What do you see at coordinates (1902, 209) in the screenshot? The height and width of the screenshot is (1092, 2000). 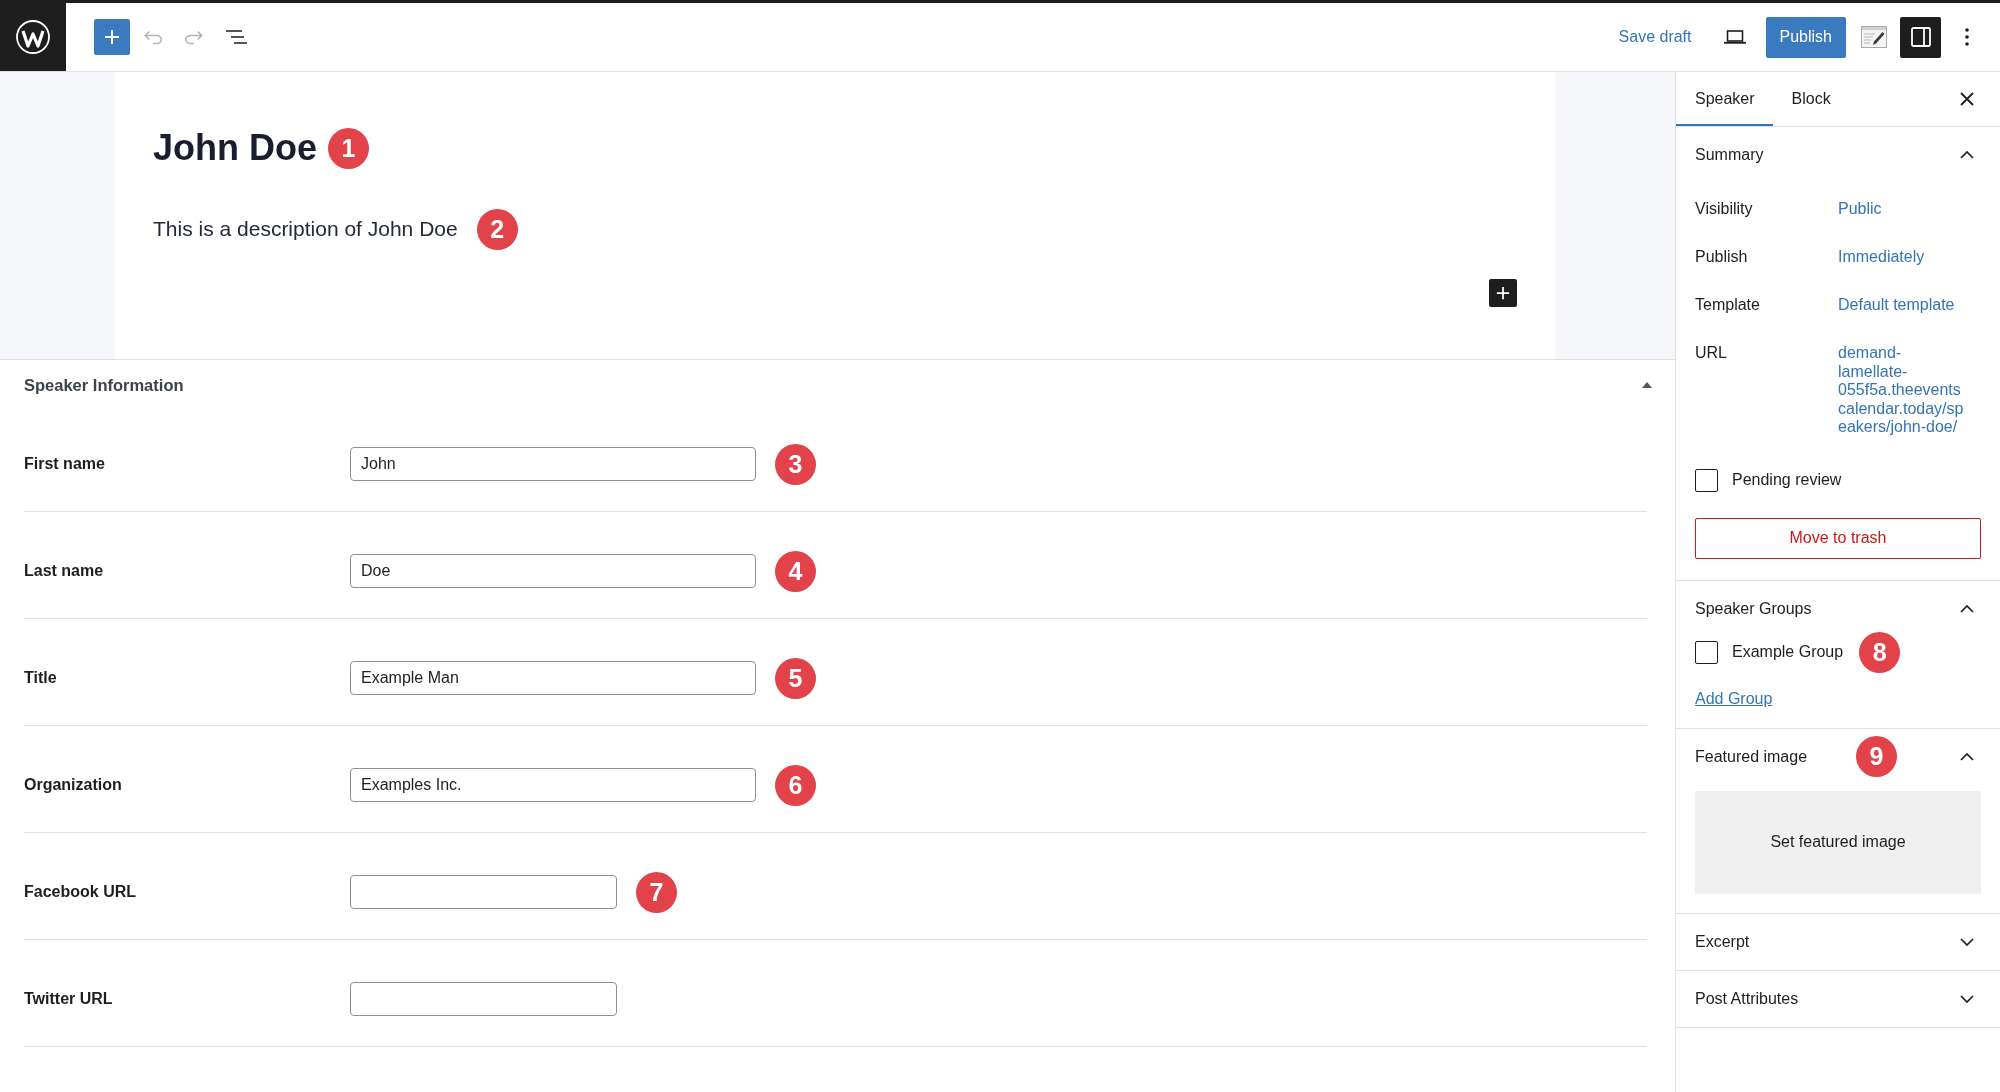 I see `setting-value-link: Public` at bounding box center [1902, 209].